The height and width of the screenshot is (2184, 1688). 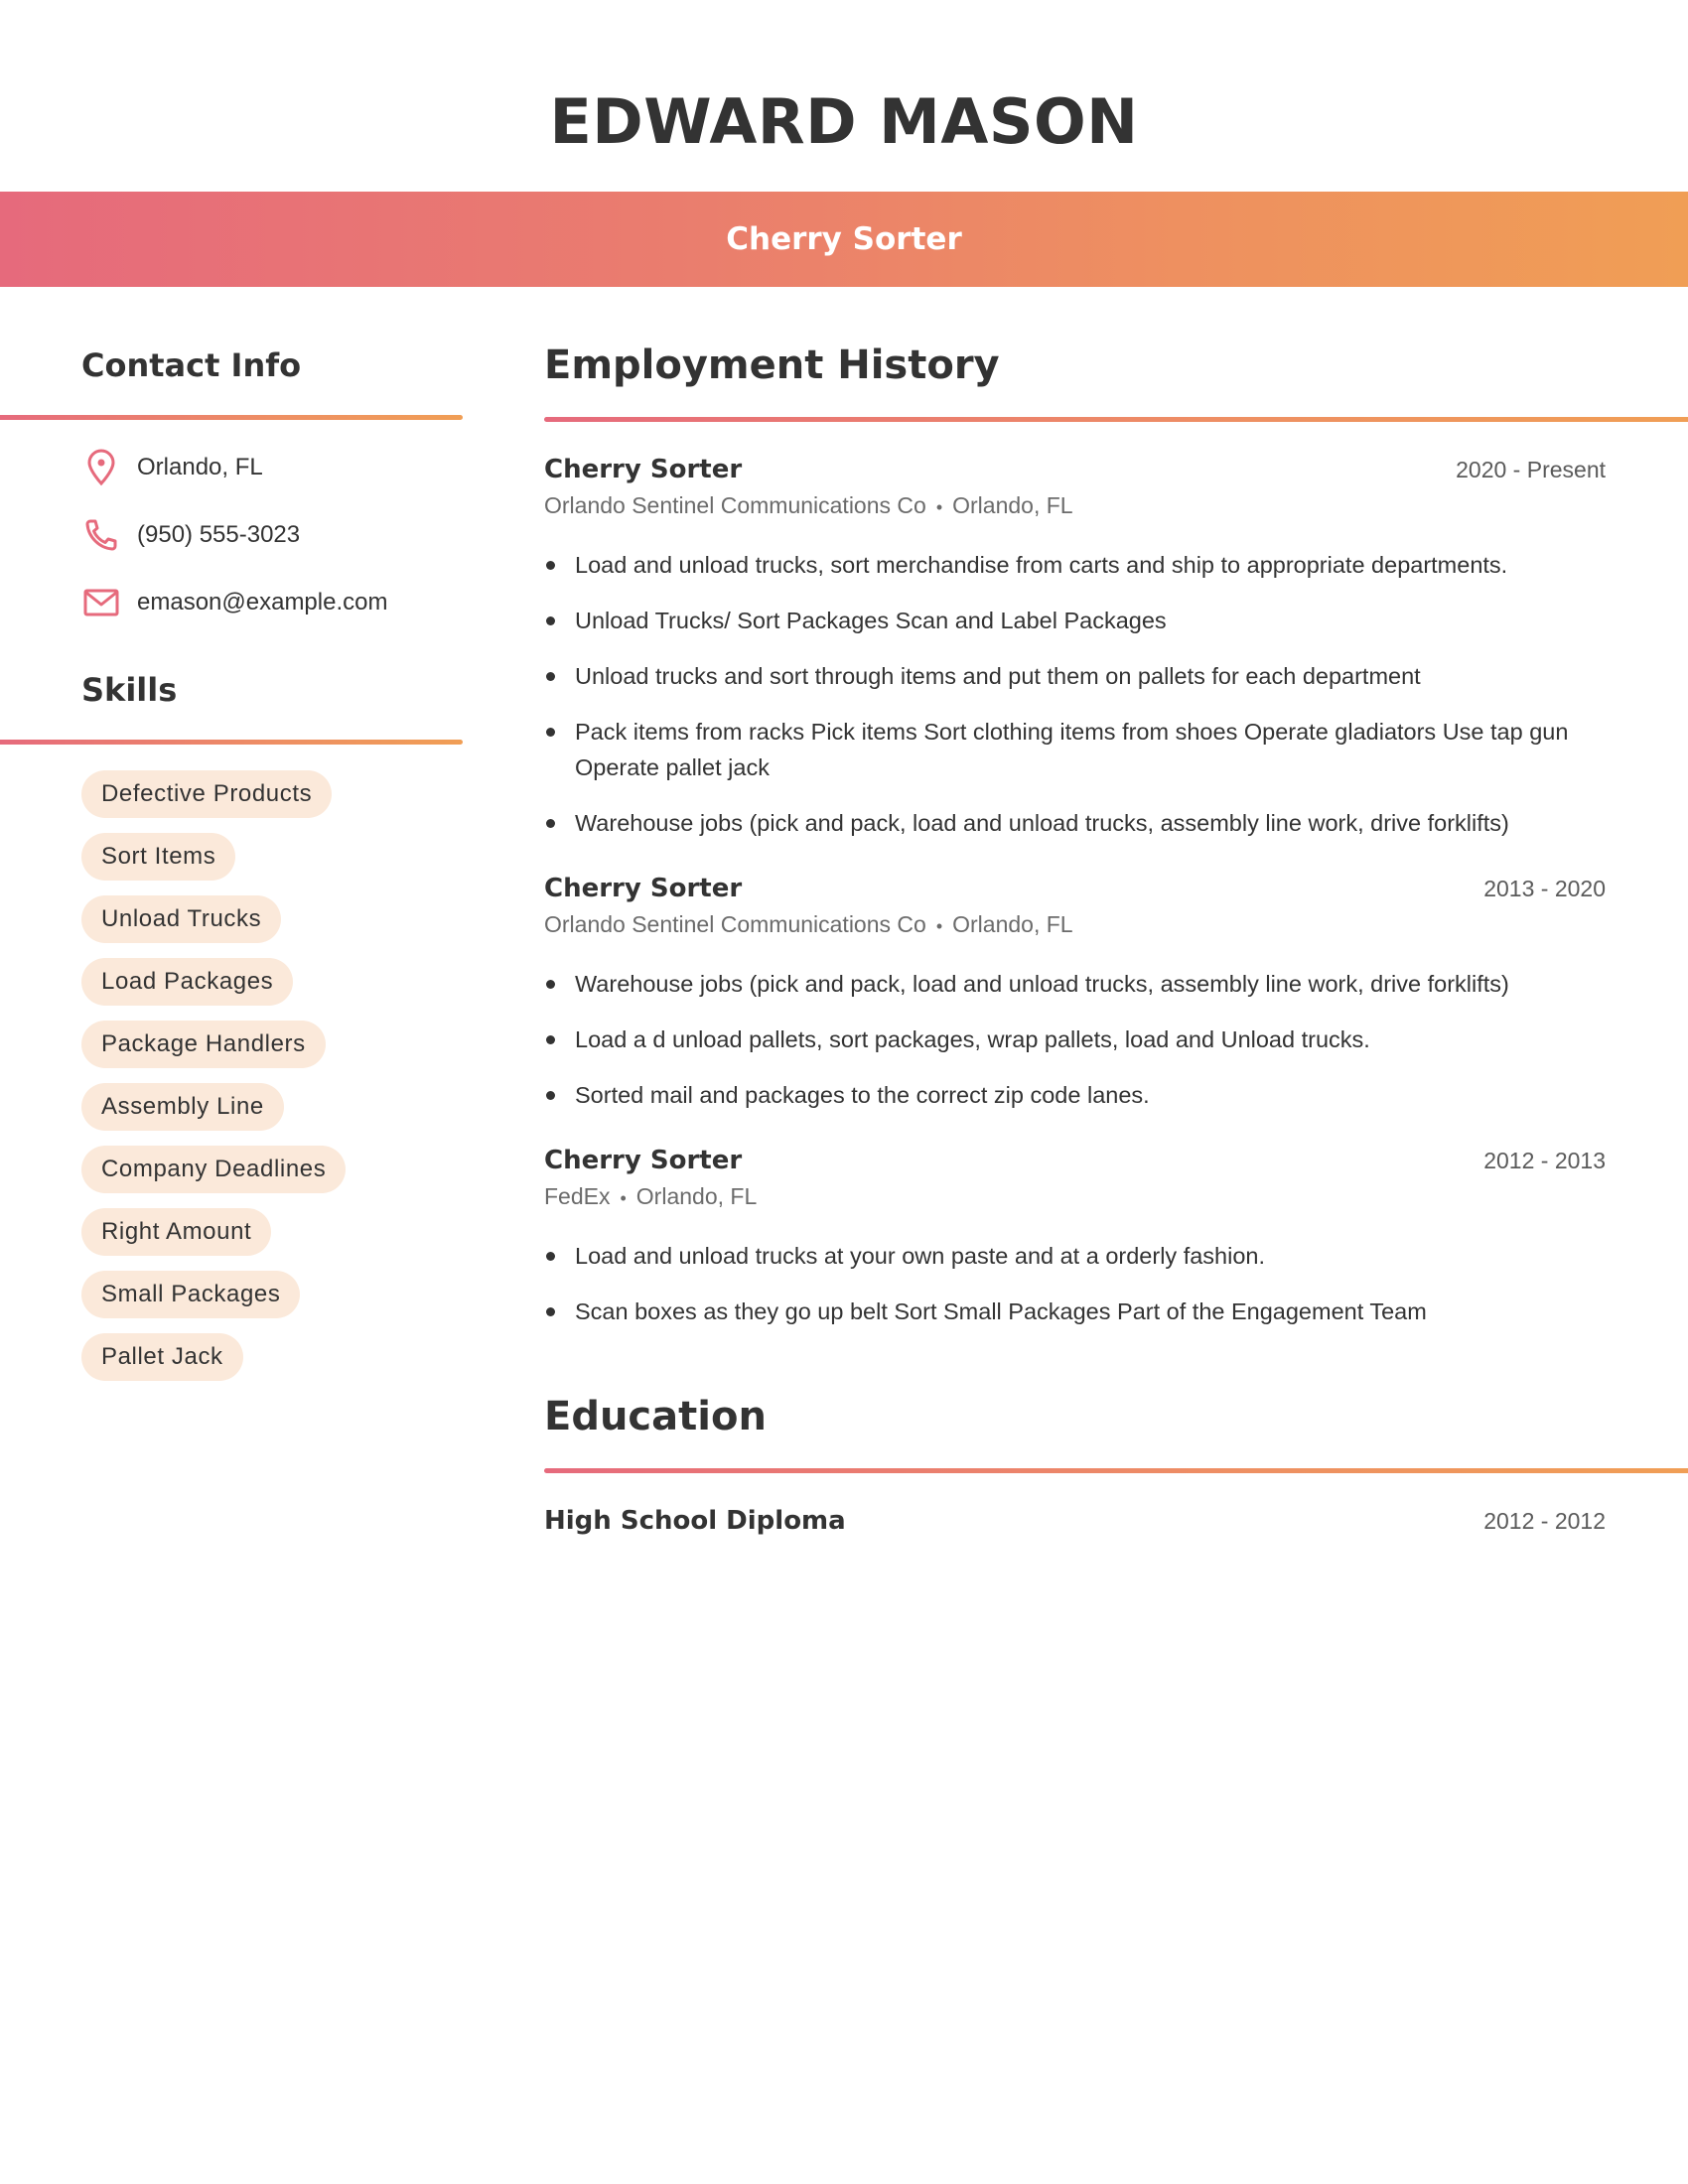 I want to click on job-entry-dates: 2012 - 2013, so click(x=1544, y=1160).